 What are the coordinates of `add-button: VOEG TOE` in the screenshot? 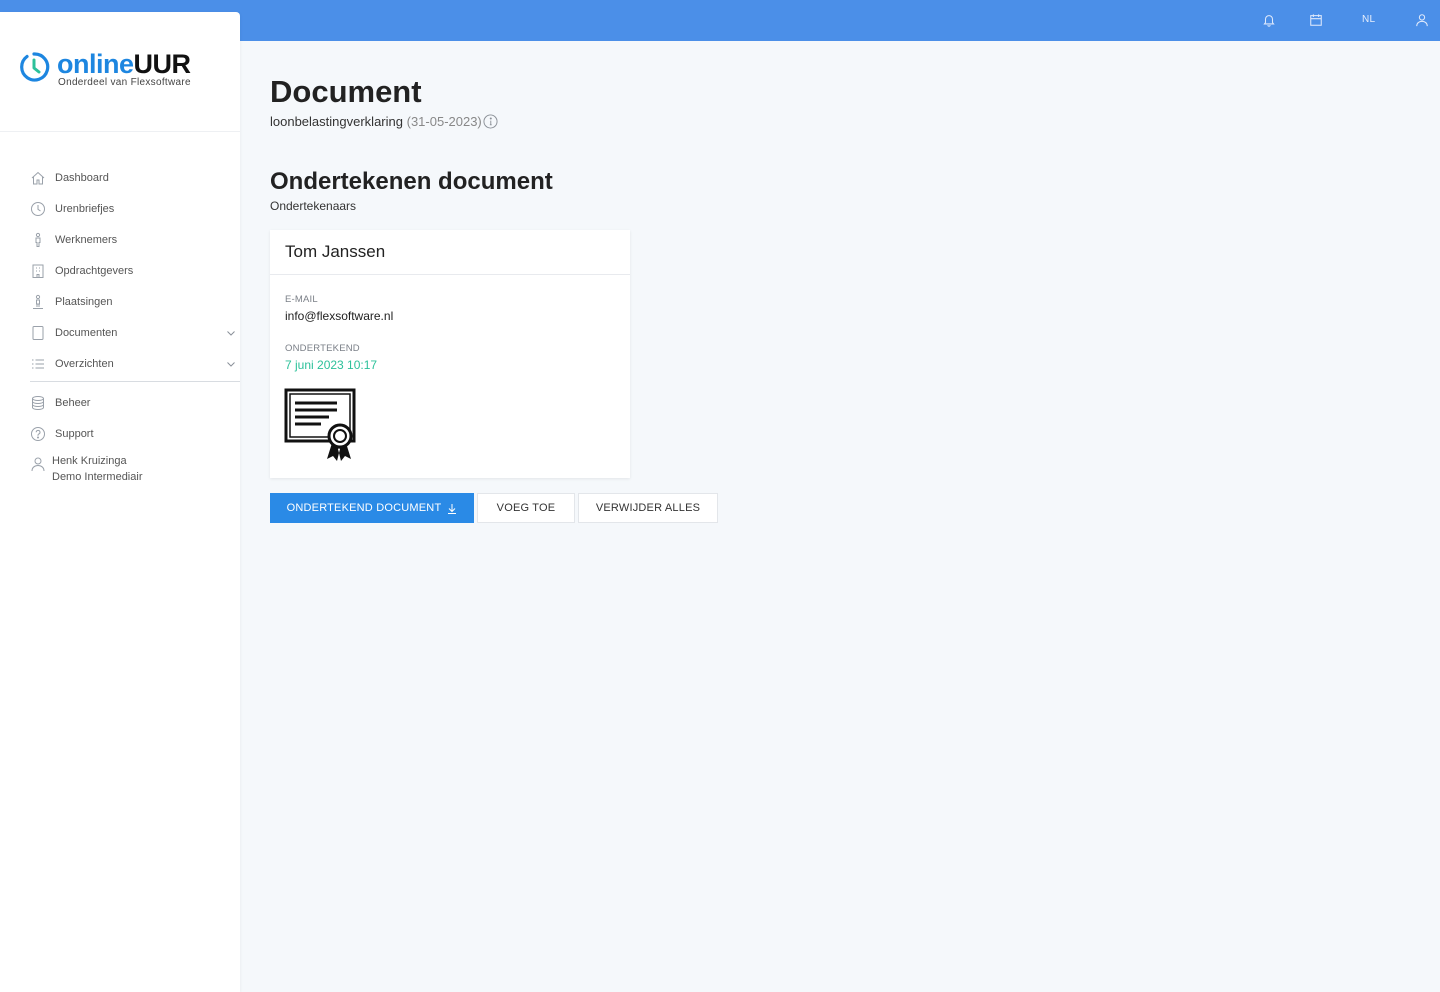 It's located at (526, 508).